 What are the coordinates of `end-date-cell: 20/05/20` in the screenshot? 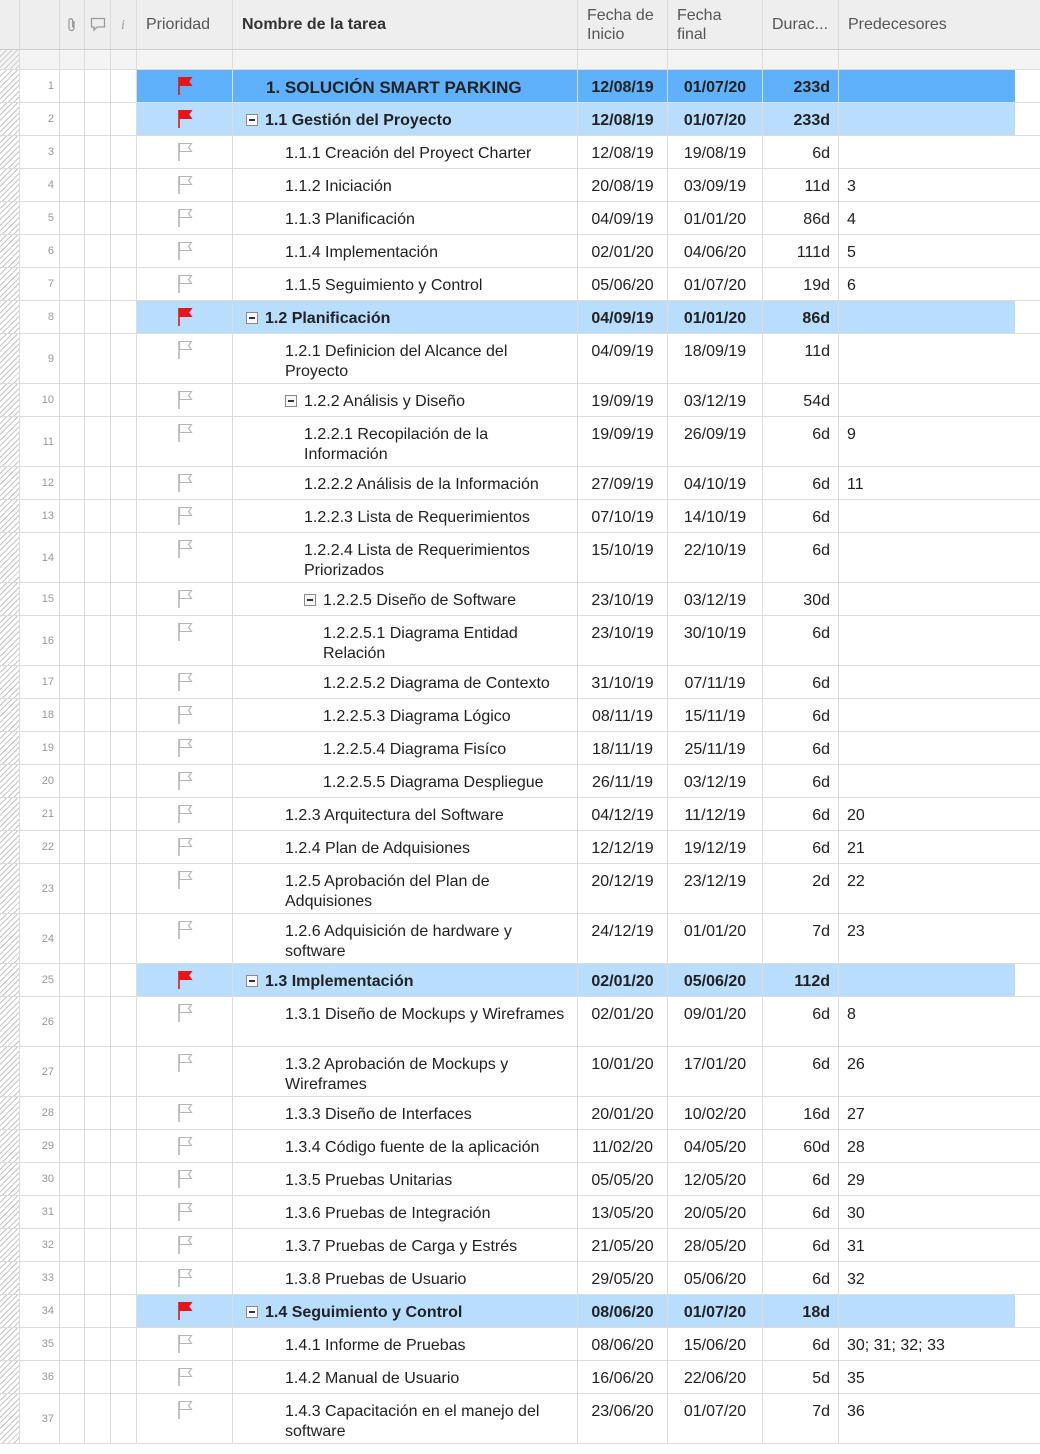 It's located at (715, 1212).